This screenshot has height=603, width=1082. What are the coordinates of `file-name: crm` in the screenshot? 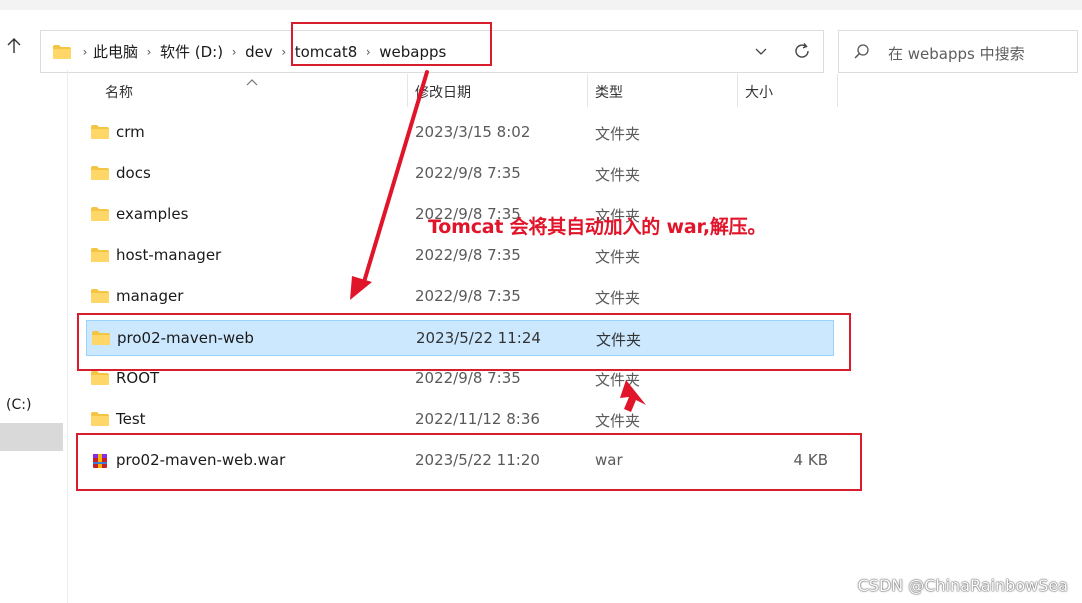 It's located at (130, 132).